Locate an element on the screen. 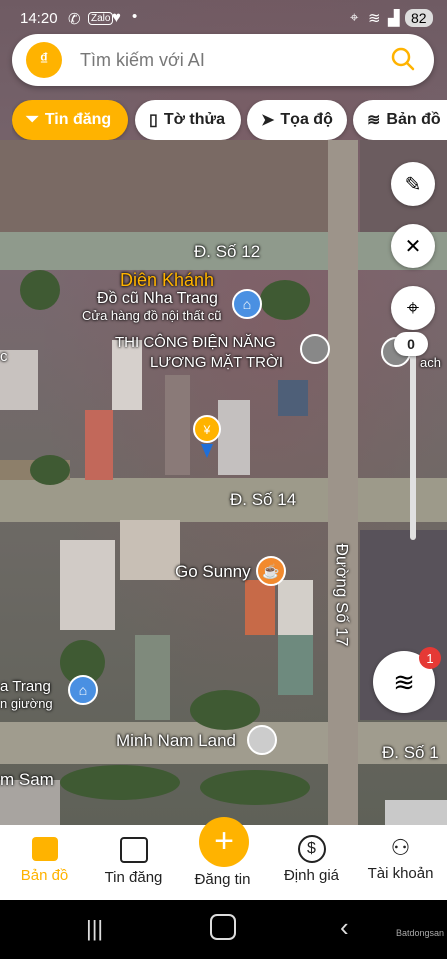  poi-label-giuong: n giường is located at coordinates (26, 703).